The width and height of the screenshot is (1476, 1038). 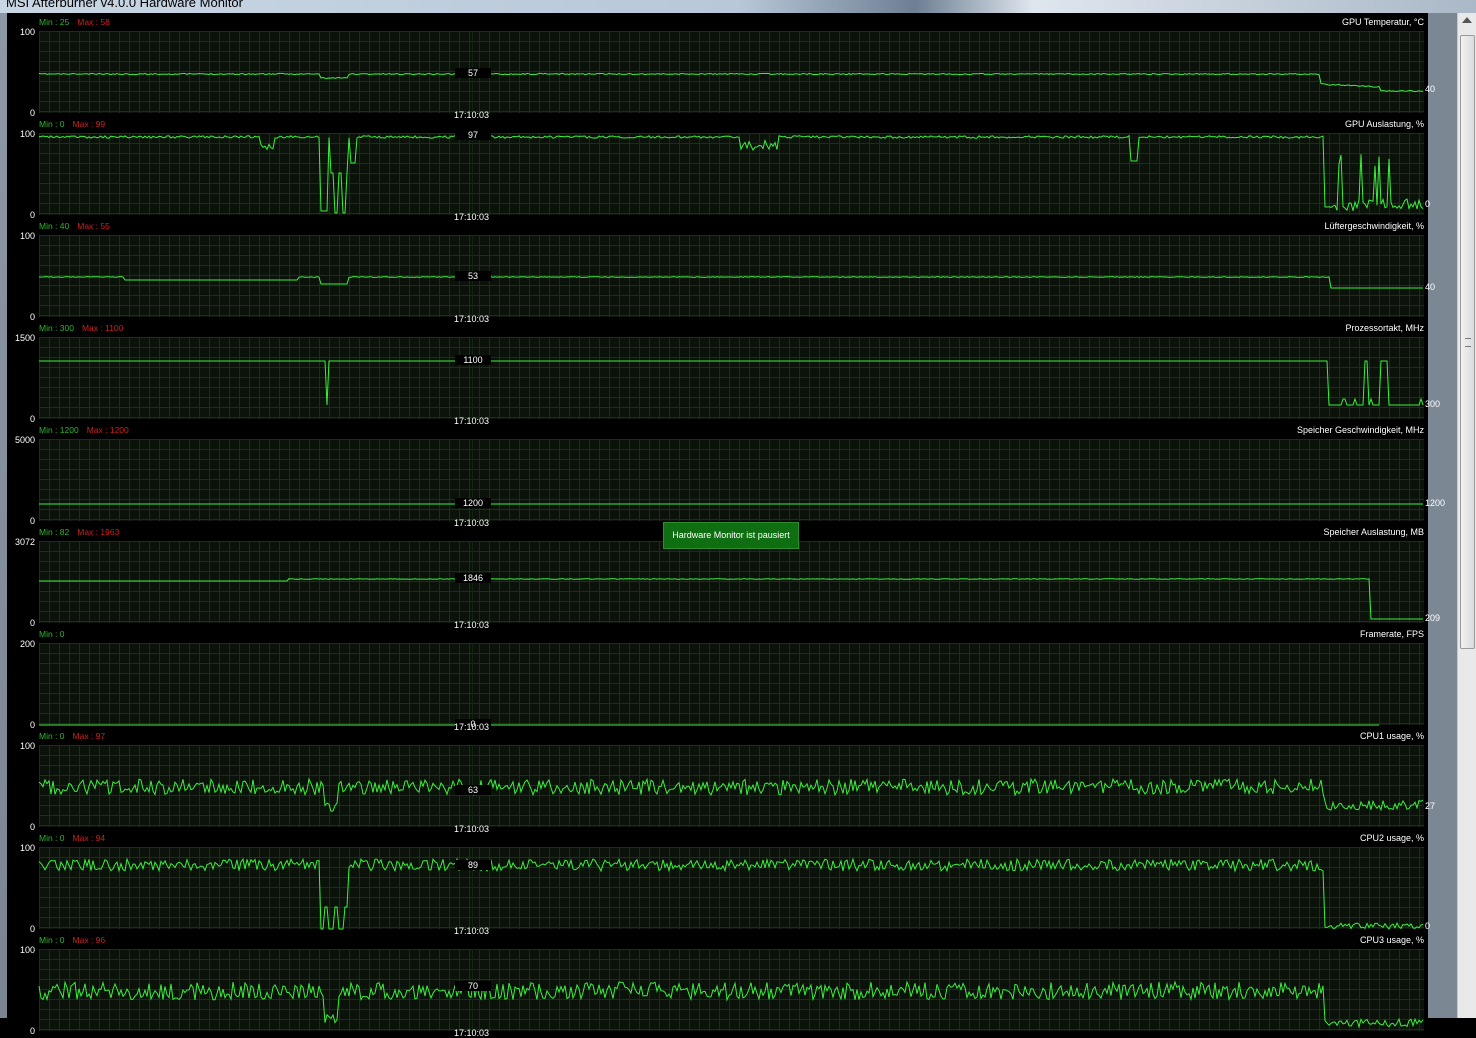 What do you see at coordinates (89, 736) in the screenshot?
I see `max-value: Max : 97` at bounding box center [89, 736].